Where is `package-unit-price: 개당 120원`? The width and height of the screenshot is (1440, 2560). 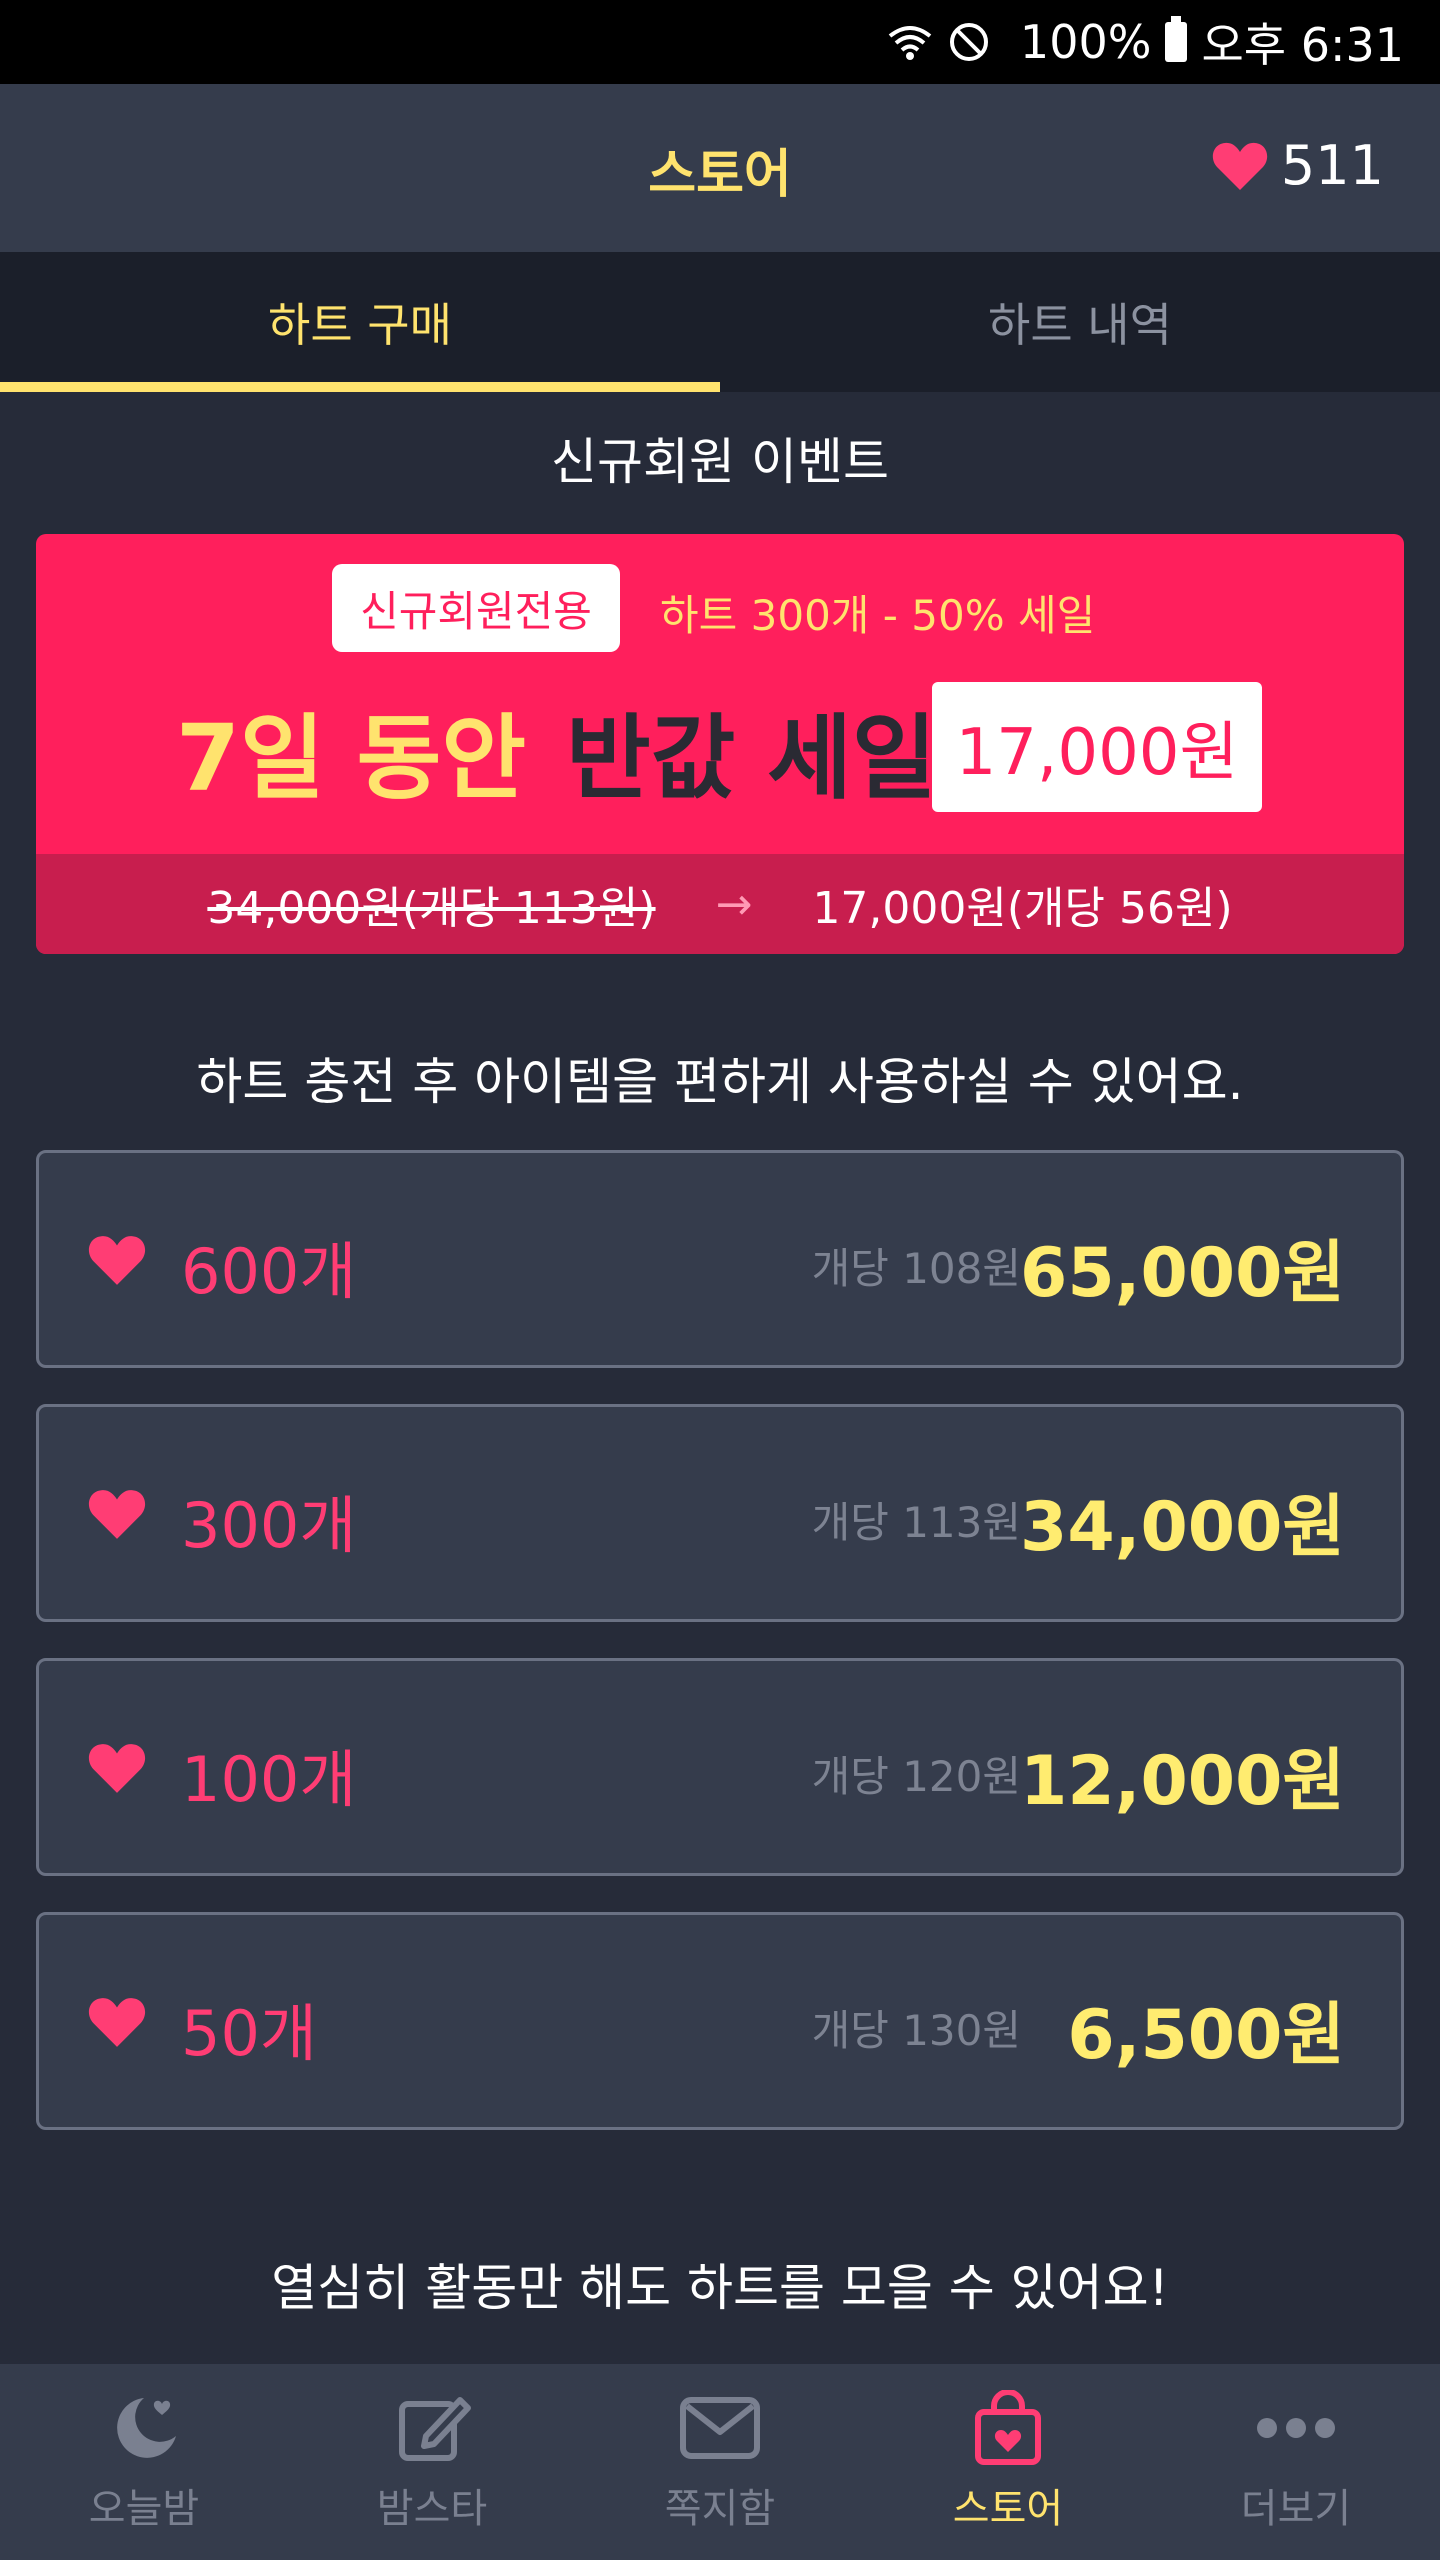 package-unit-price: 개당 120원 is located at coordinates (916, 1776).